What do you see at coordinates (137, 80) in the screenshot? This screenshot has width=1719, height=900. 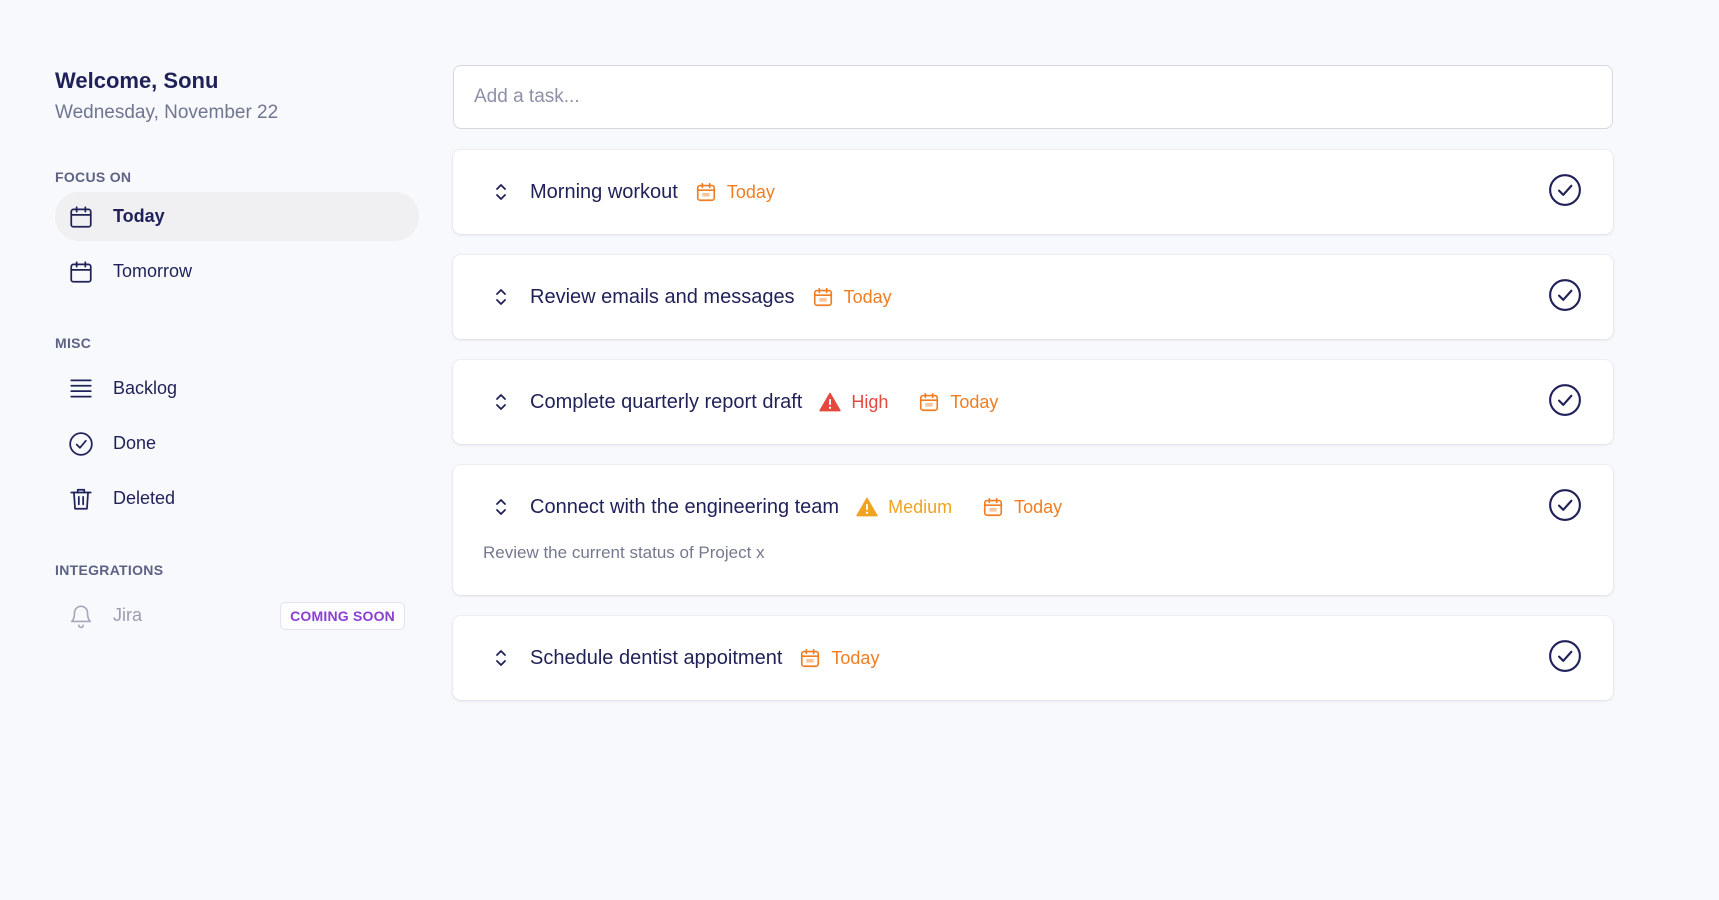 I see `welcome-heading: Welcome, Sonu` at bounding box center [137, 80].